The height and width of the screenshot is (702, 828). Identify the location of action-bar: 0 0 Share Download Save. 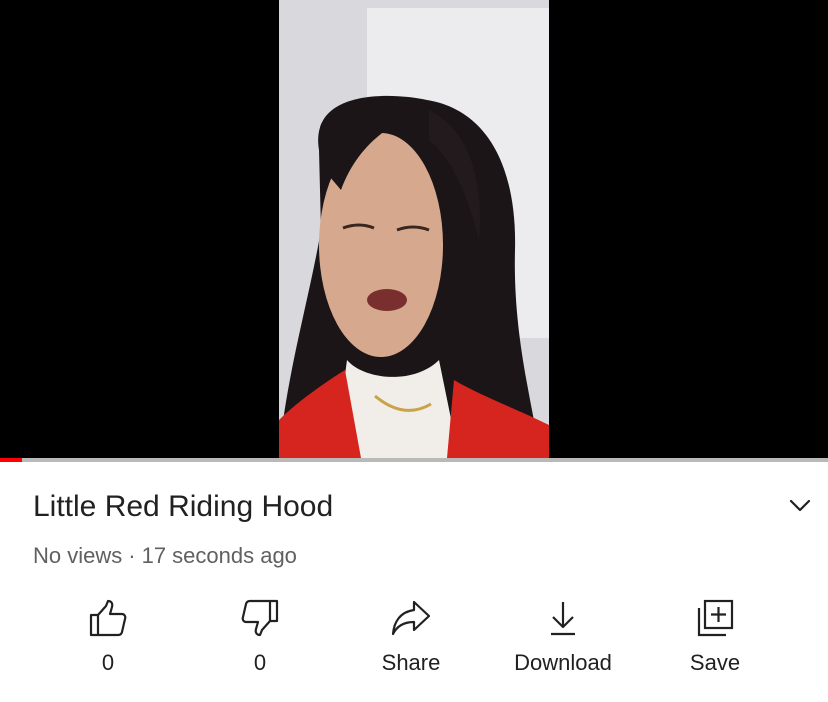
(414, 642).